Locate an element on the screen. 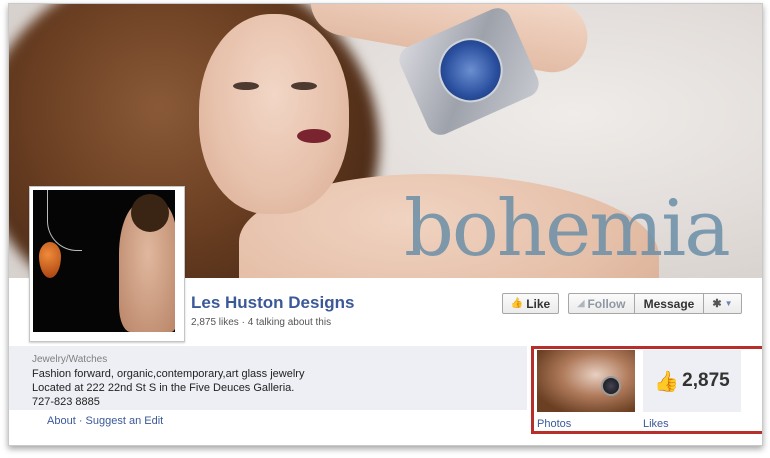 This screenshot has width=770, height=458. left-eye is located at coordinates (246, 86).